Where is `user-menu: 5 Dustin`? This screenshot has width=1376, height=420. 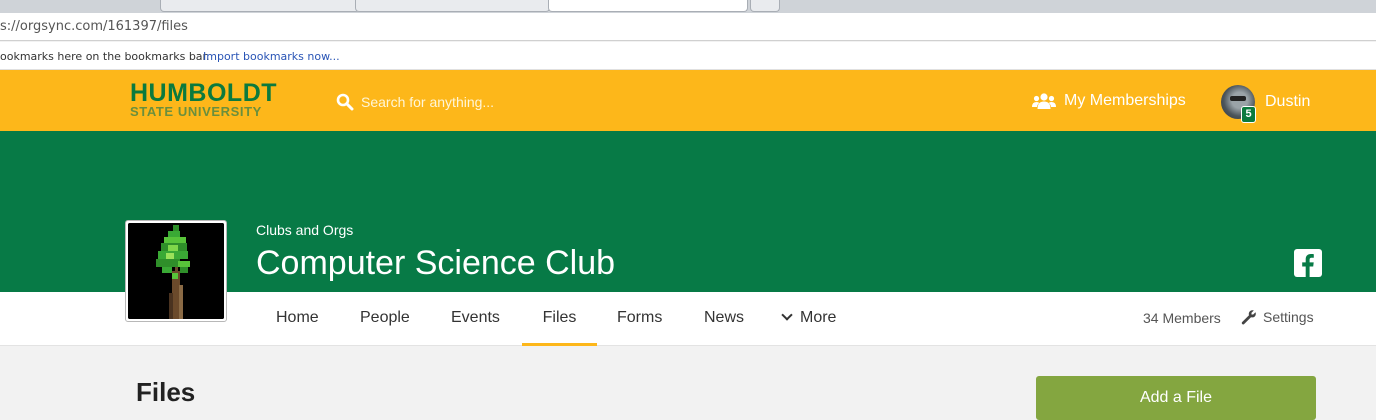
user-menu: 5 Dustin is located at coordinates (1265, 103).